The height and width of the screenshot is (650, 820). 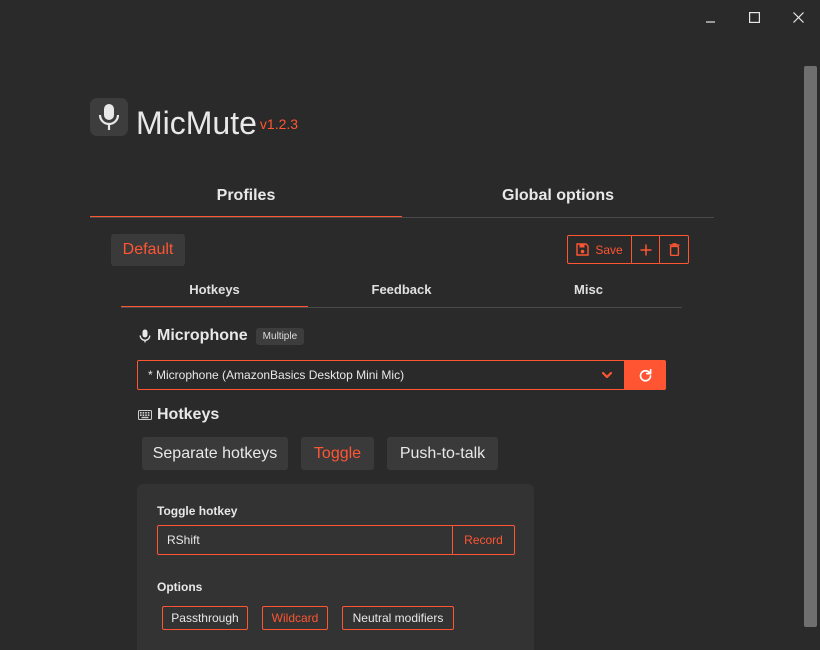 I want to click on refresh-microphones-button, so click(x=645, y=375).